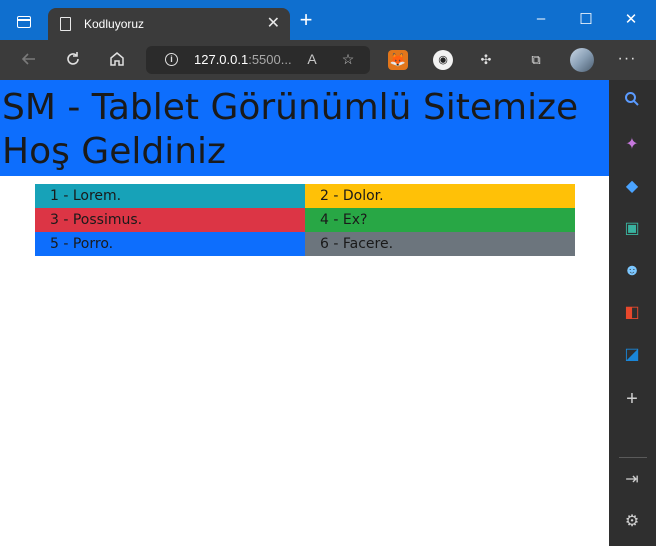  What do you see at coordinates (632, 102) in the screenshot?
I see `sidebar-search-icon` at bounding box center [632, 102].